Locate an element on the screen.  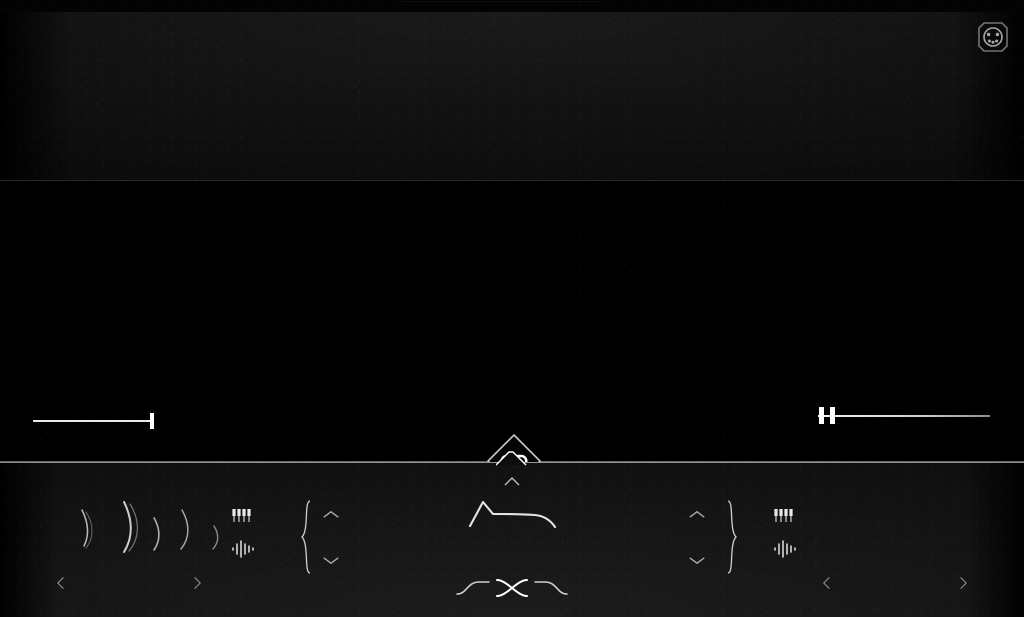
tuning-right-down-button is located at coordinates (697, 560).